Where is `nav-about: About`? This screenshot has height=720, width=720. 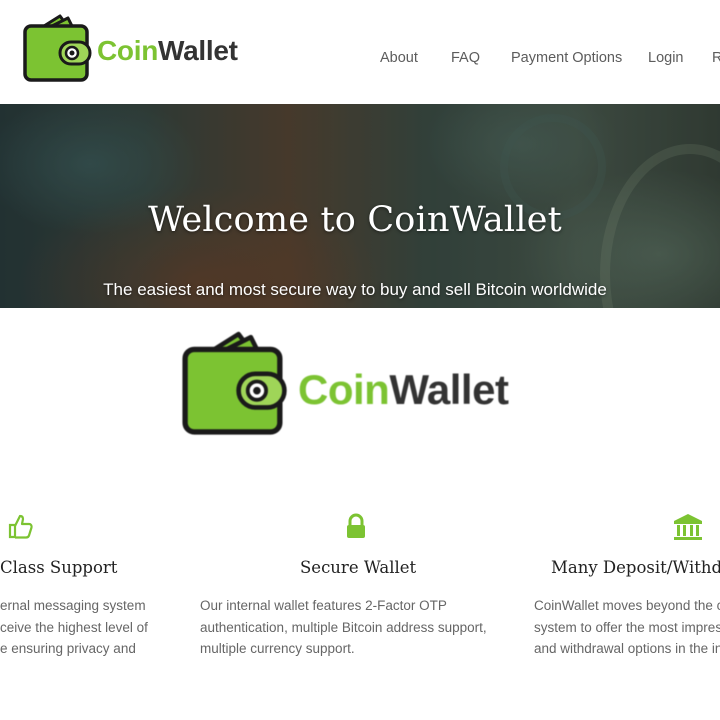 nav-about: About is located at coordinates (399, 58).